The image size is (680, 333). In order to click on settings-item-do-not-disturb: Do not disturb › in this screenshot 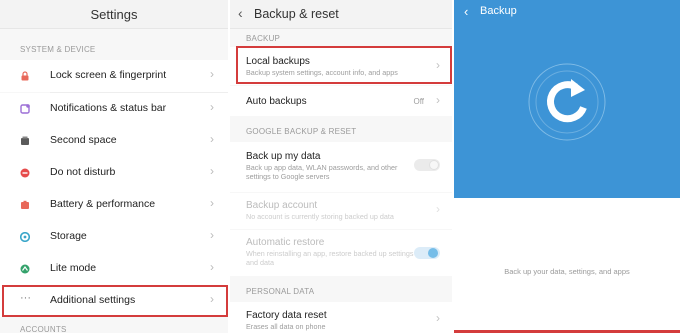, I will do `click(114, 173)`.